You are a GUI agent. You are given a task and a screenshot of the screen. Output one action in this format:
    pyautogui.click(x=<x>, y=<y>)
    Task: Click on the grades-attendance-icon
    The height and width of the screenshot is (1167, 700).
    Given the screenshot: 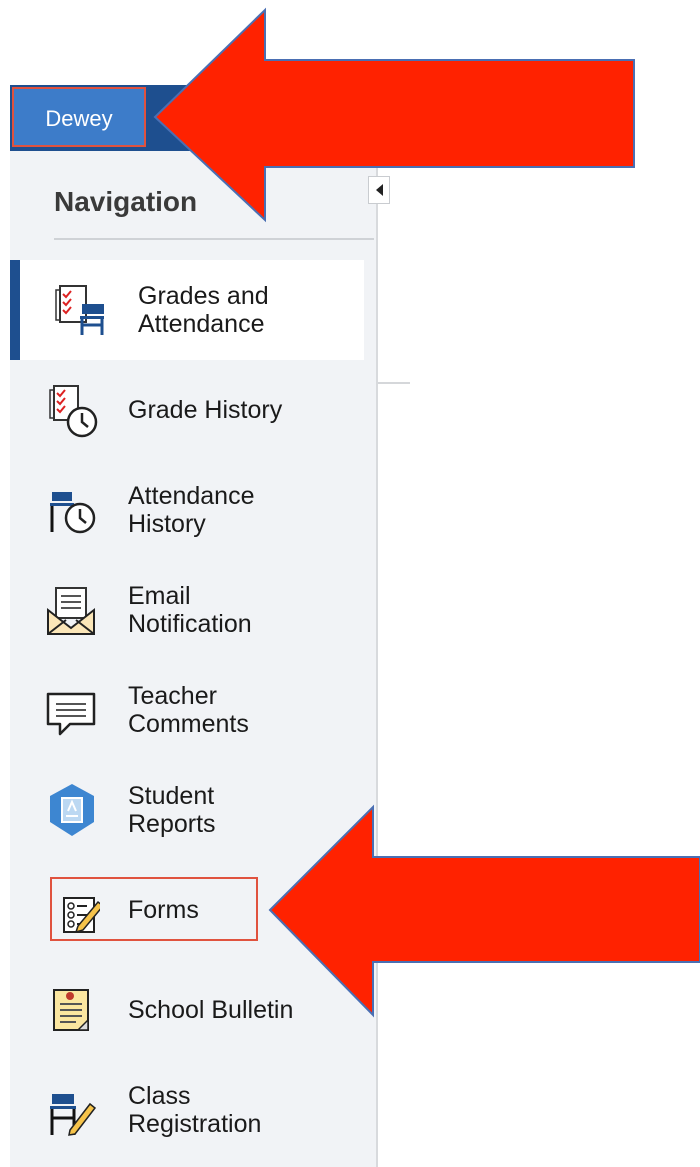 What is the action you would take?
    pyautogui.click(x=79, y=310)
    